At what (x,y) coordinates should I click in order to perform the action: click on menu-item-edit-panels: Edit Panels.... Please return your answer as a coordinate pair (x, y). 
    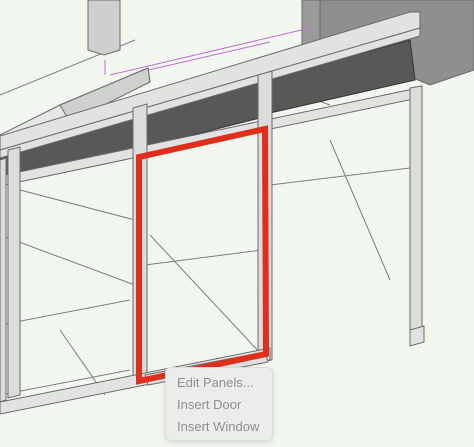
    Looking at the image, I should click on (215, 383).